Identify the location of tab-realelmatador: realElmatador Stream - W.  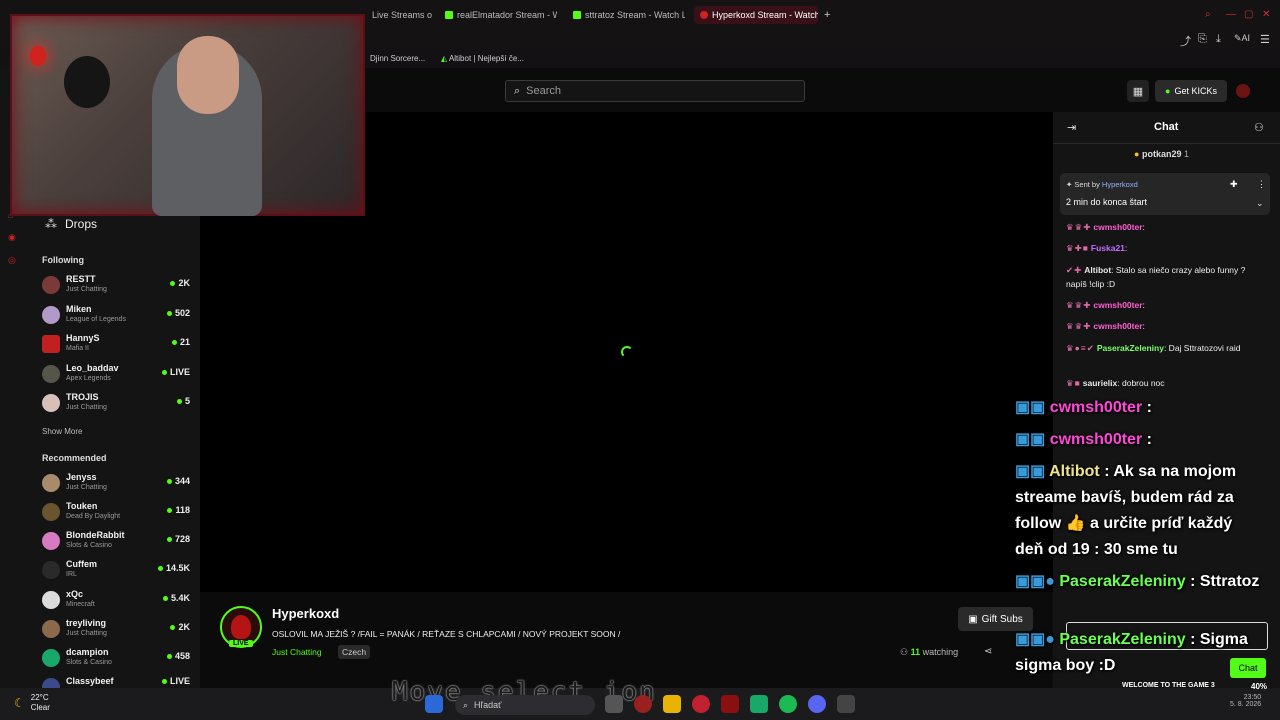
(501, 15).